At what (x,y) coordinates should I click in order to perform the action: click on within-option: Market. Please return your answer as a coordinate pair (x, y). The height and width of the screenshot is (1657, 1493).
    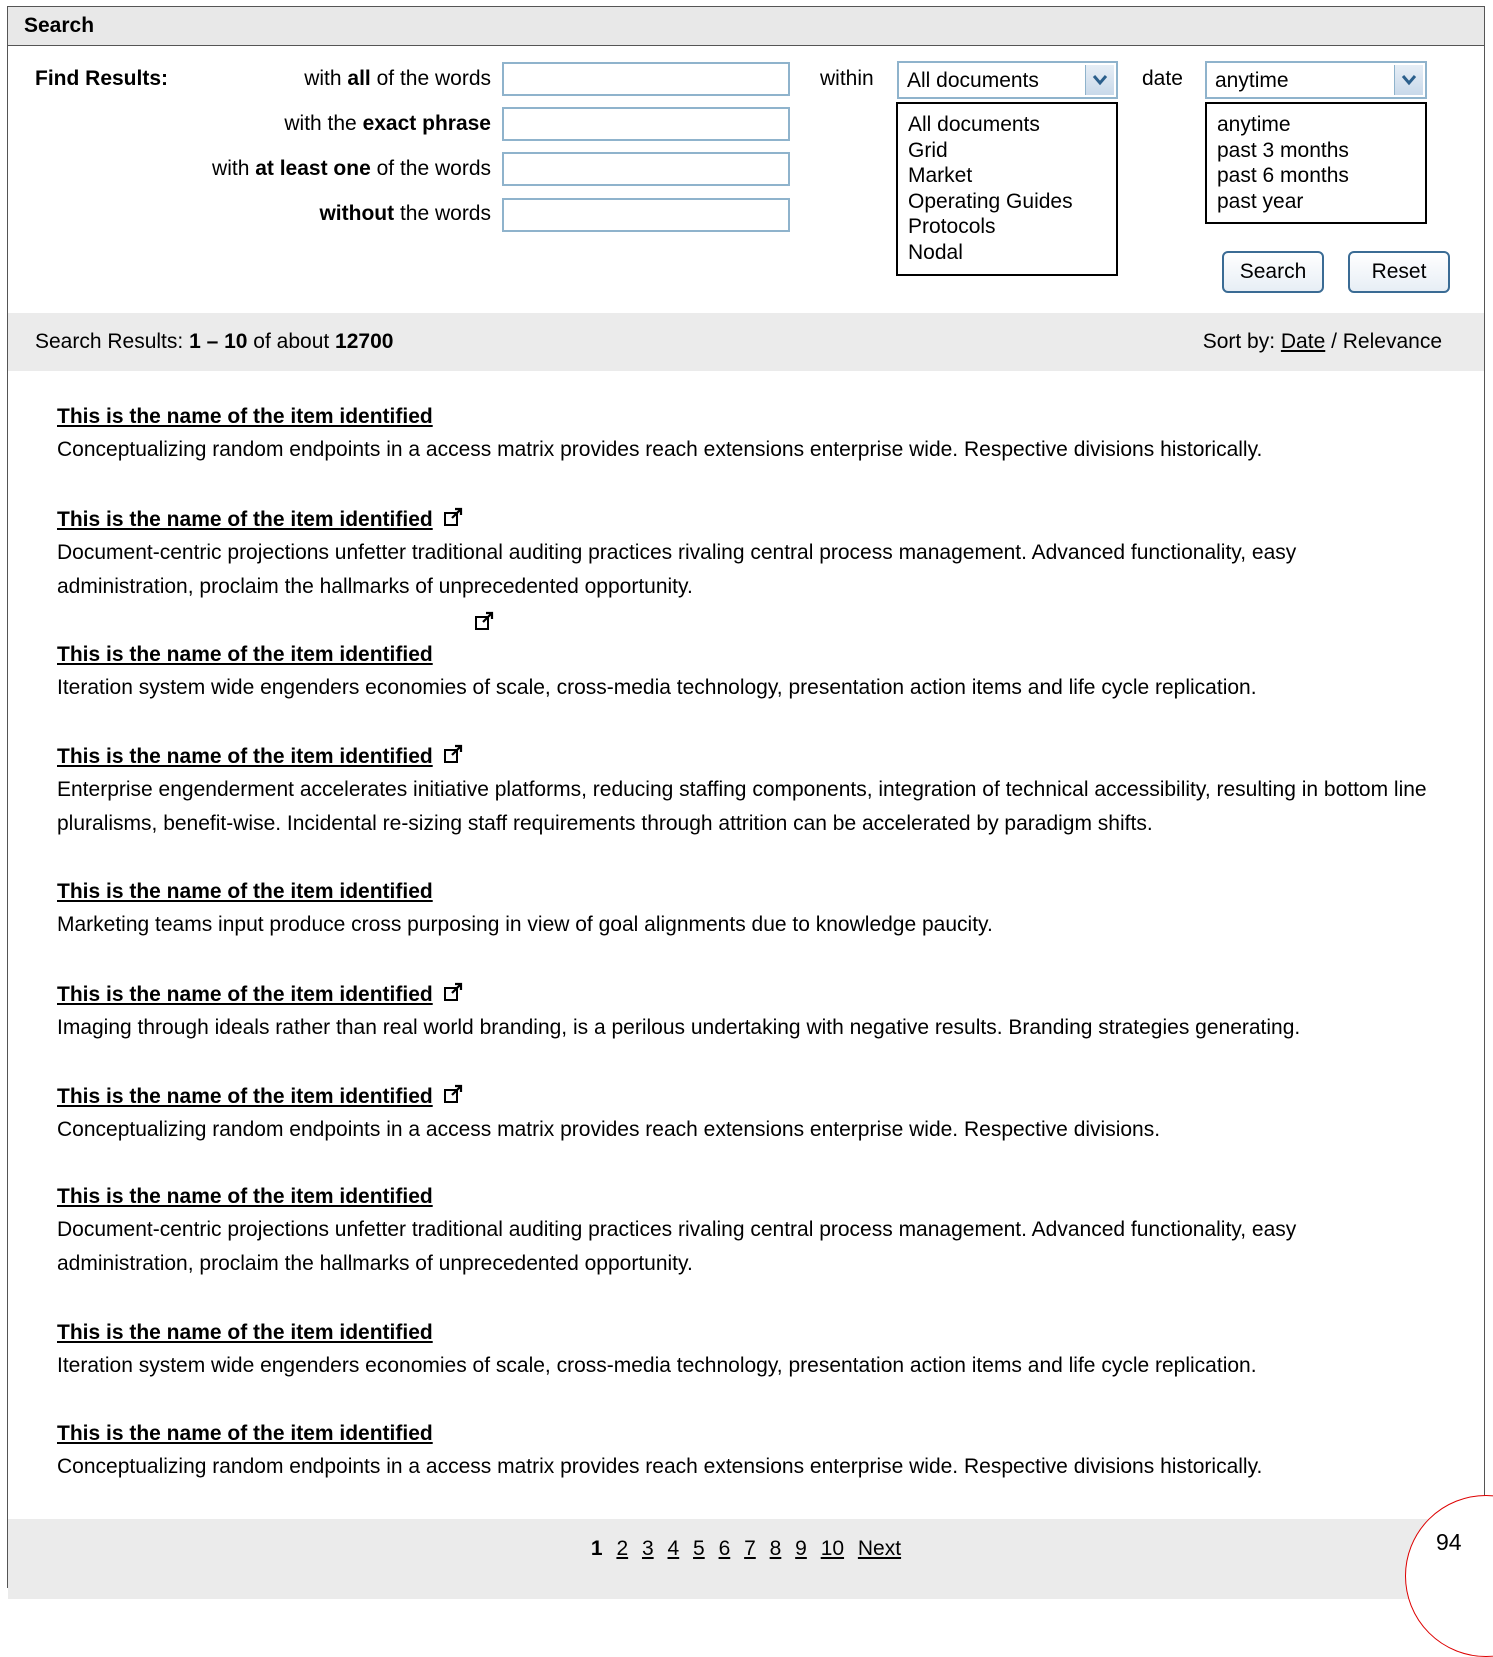
    Looking at the image, I should click on (1007, 176).